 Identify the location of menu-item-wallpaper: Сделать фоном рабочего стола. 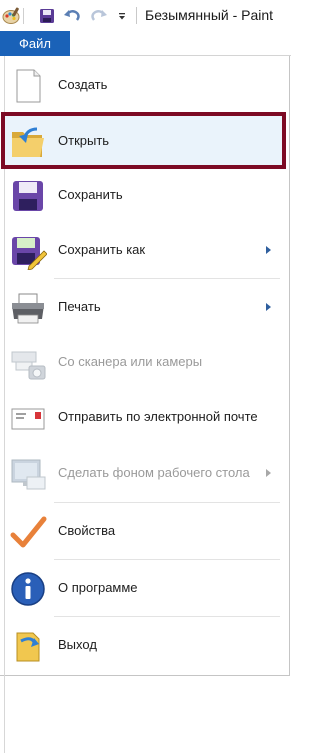
(145, 473).